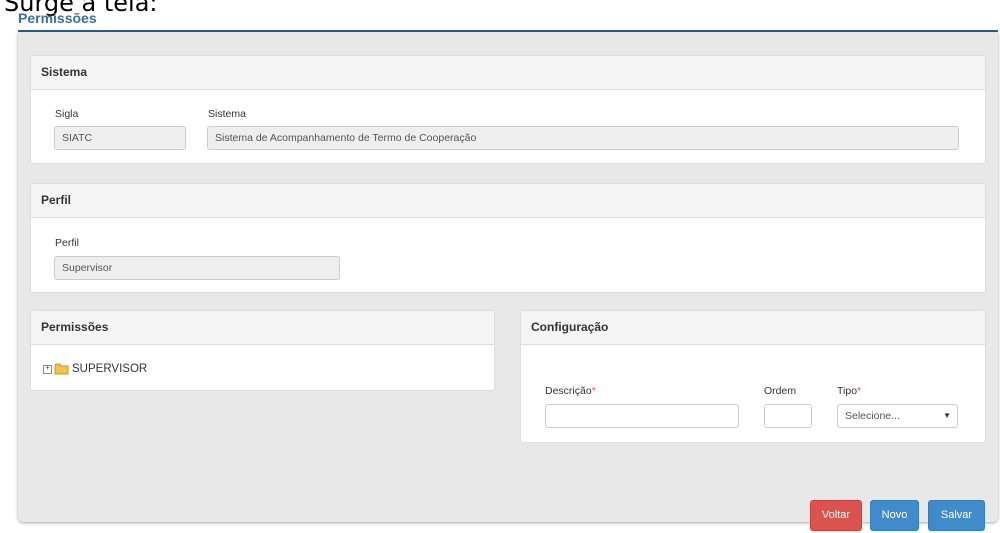  I want to click on sigla-label: Sigla, so click(67, 114).